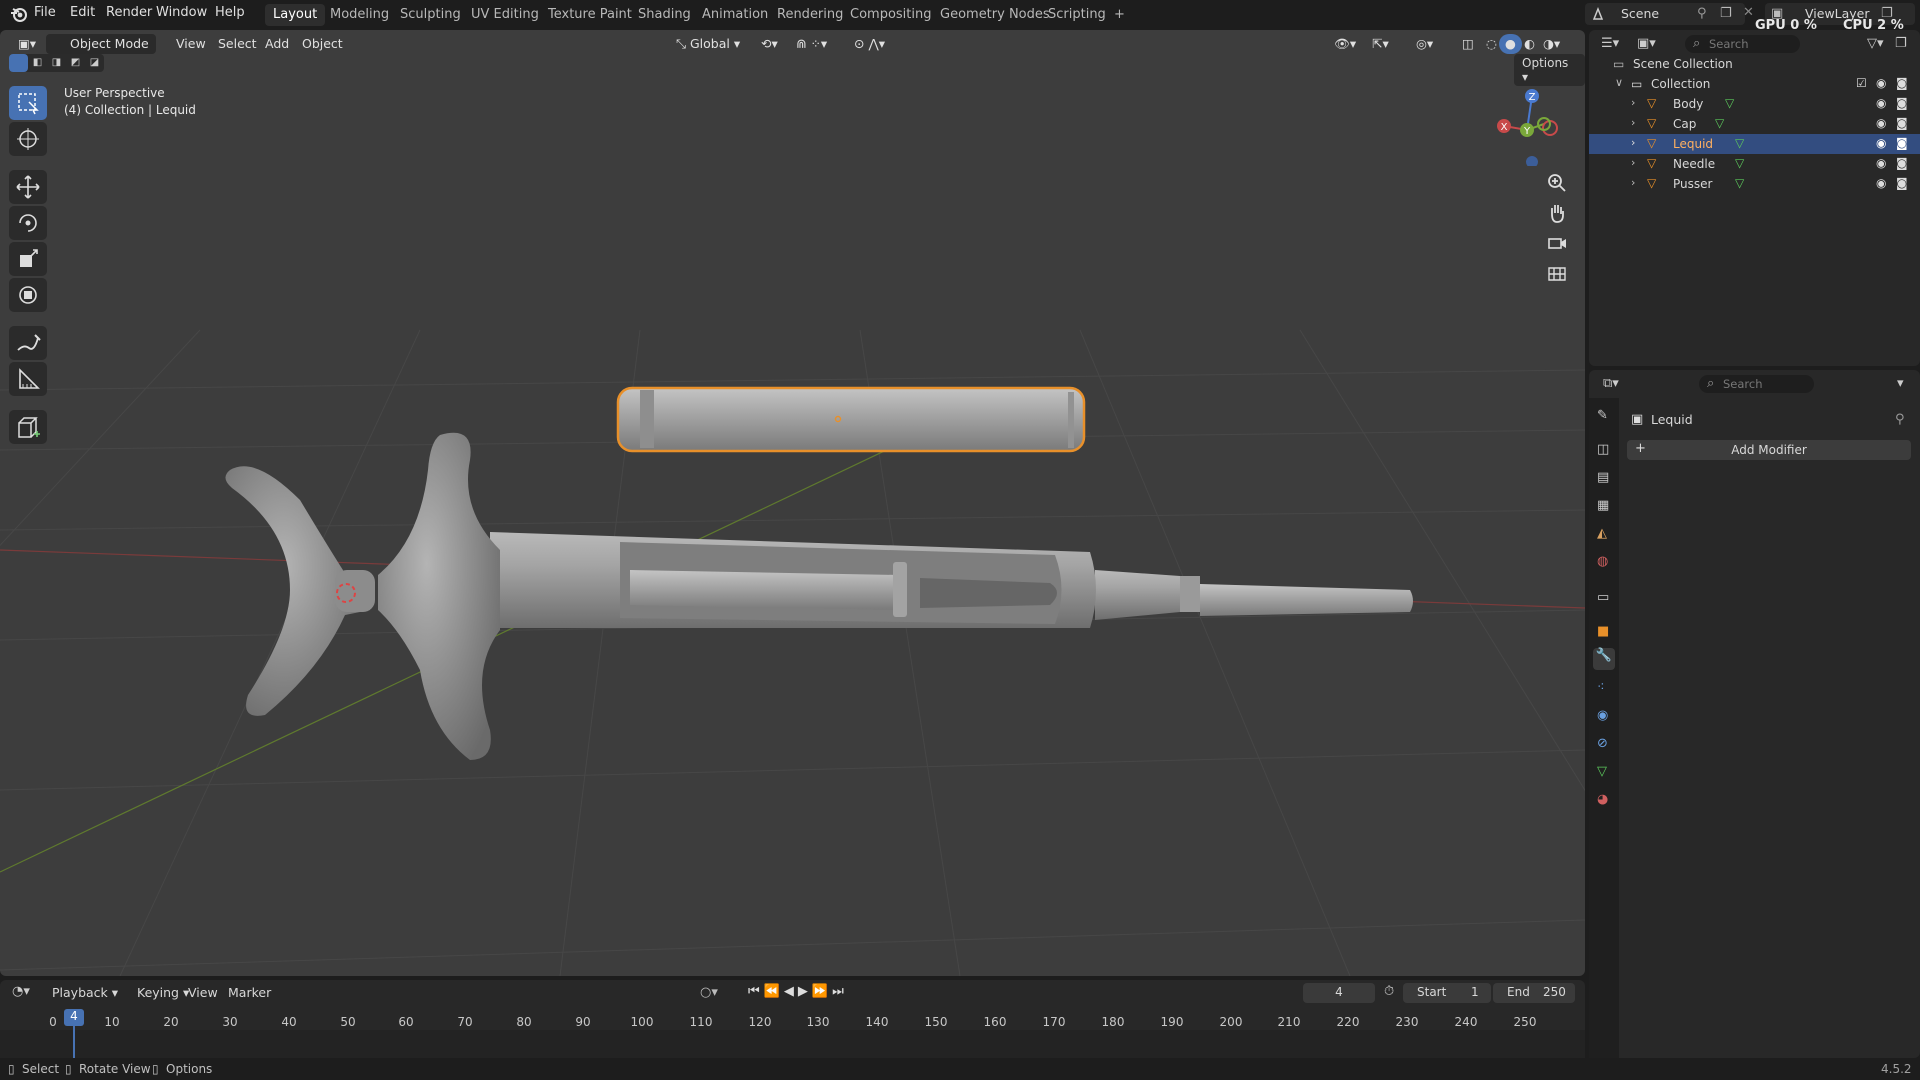  What do you see at coordinates (129, 12) in the screenshot?
I see `menu-render: Render` at bounding box center [129, 12].